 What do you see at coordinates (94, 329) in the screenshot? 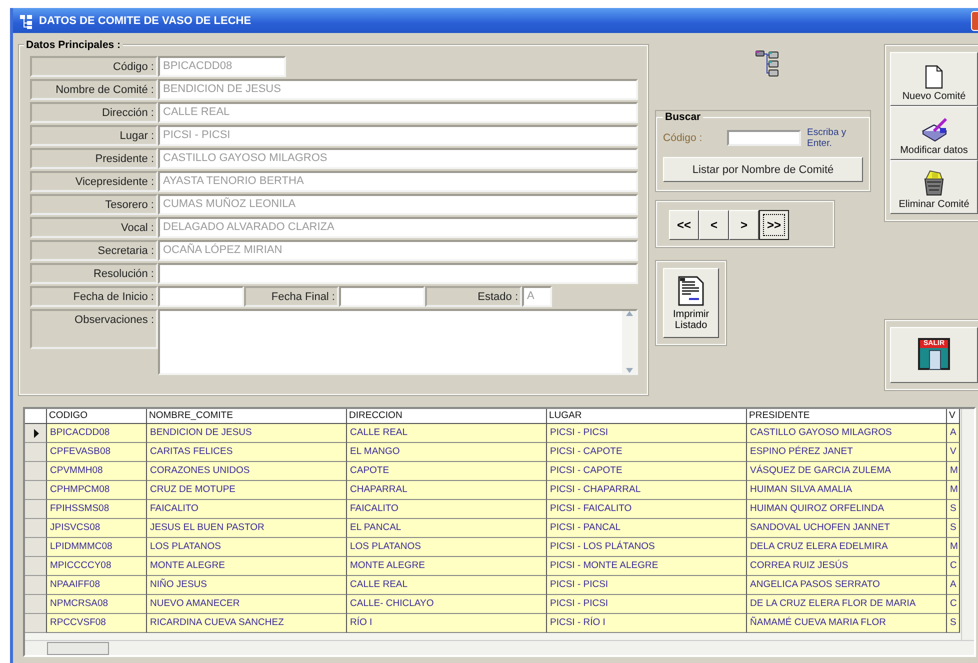
I see `field-label: Observaciones :` at bounding box center [94, 329].